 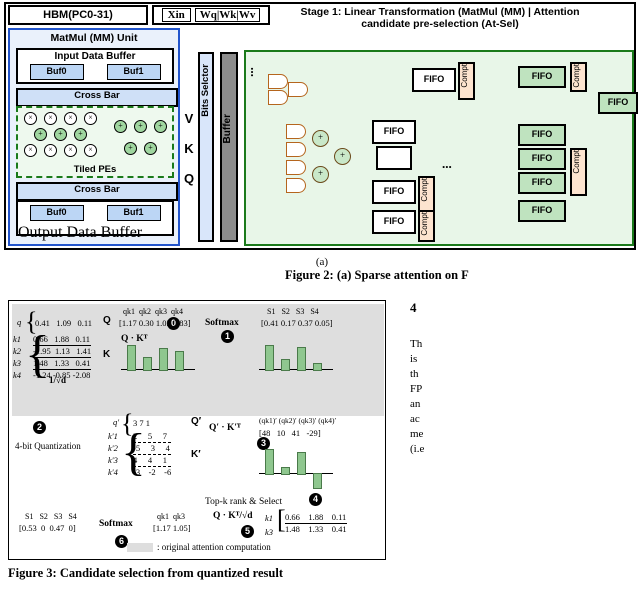 I want to click on k-row-3: 1.48 1.33 0.41, so click(x=62, y=364).